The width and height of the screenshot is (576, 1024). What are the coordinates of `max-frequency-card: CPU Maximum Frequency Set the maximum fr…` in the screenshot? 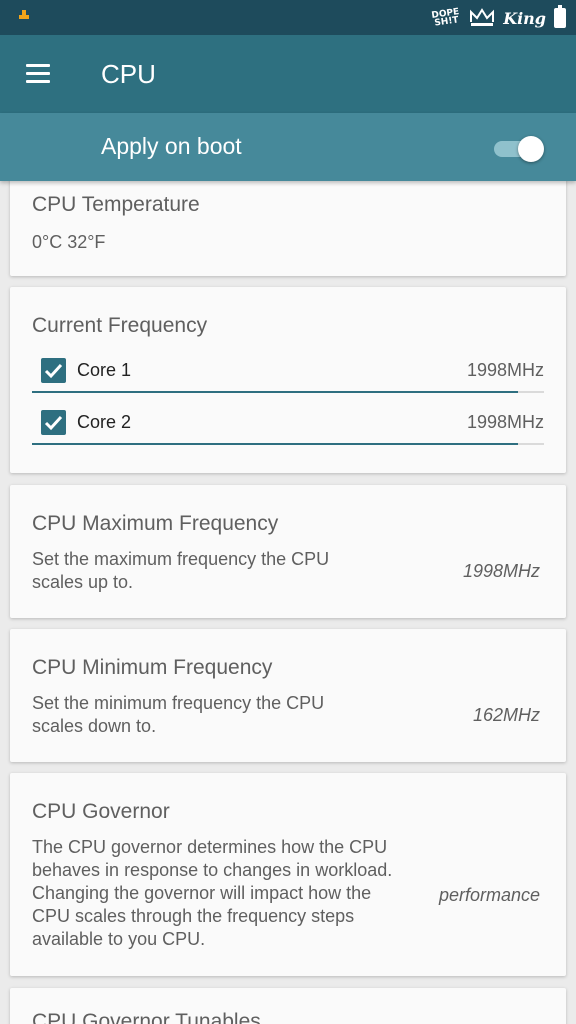 It's located at (288, 551).